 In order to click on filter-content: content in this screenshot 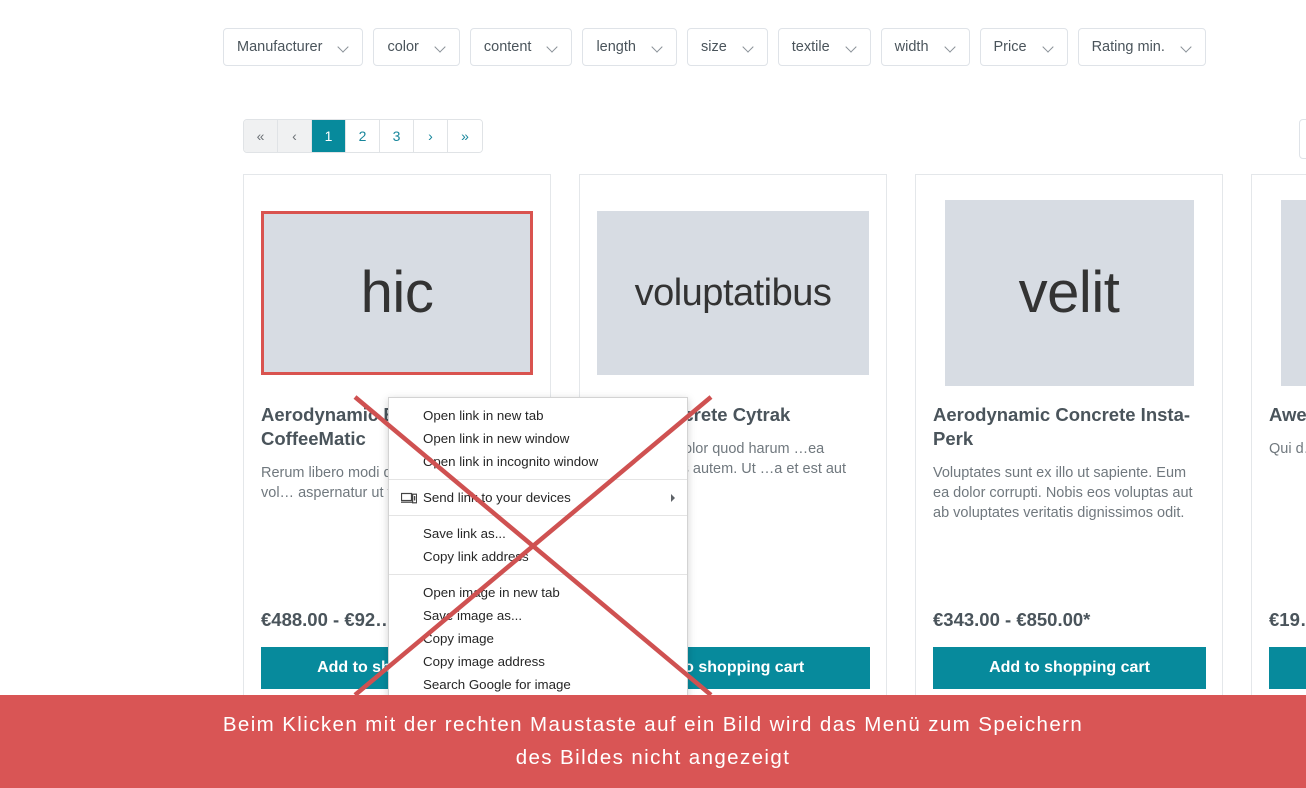, I will do `click(521, 47)`.